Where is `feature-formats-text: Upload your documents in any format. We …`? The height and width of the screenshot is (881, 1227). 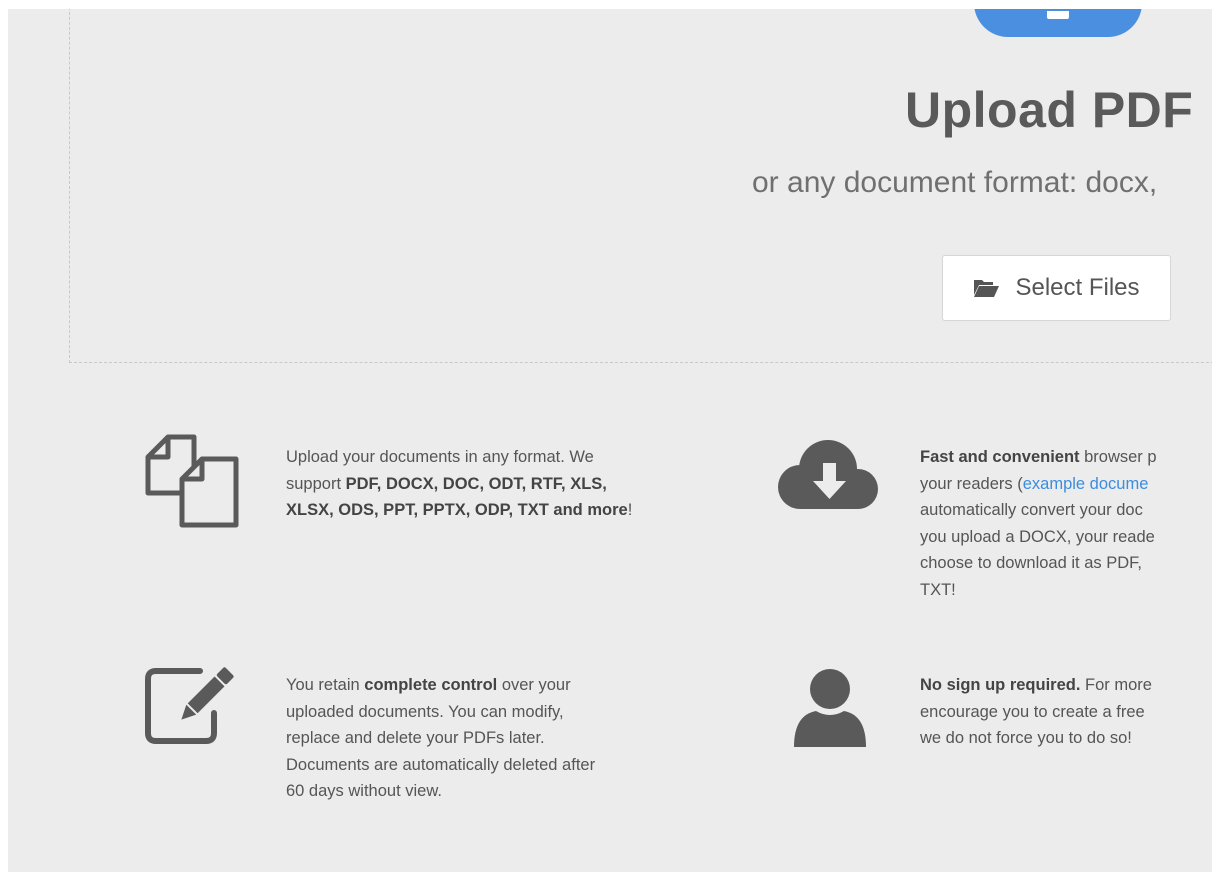
feature-formats-text: Upload your documents in any format. We … is located at coordinates (459, 484).